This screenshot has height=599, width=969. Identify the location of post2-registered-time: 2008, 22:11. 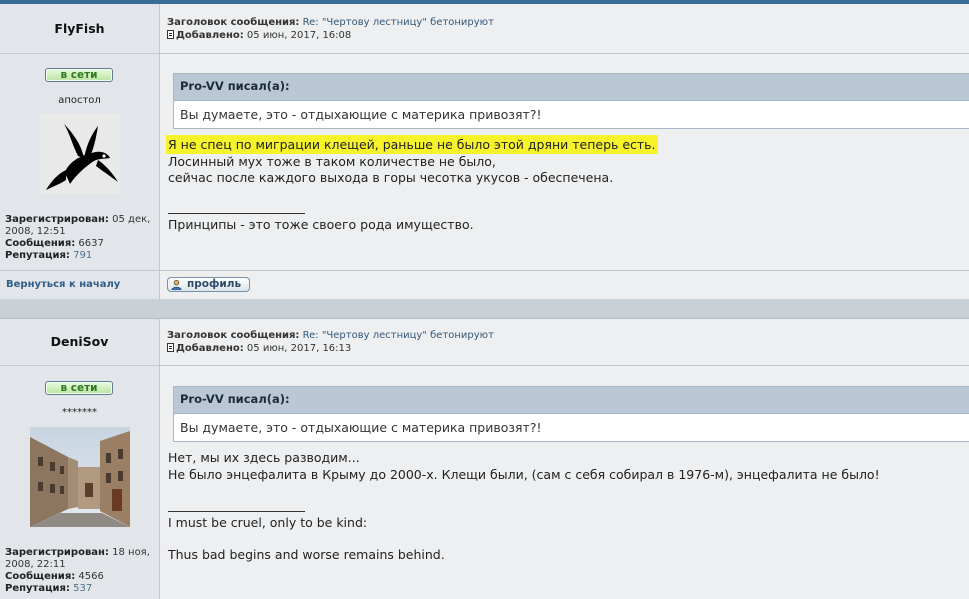
(35, 564).